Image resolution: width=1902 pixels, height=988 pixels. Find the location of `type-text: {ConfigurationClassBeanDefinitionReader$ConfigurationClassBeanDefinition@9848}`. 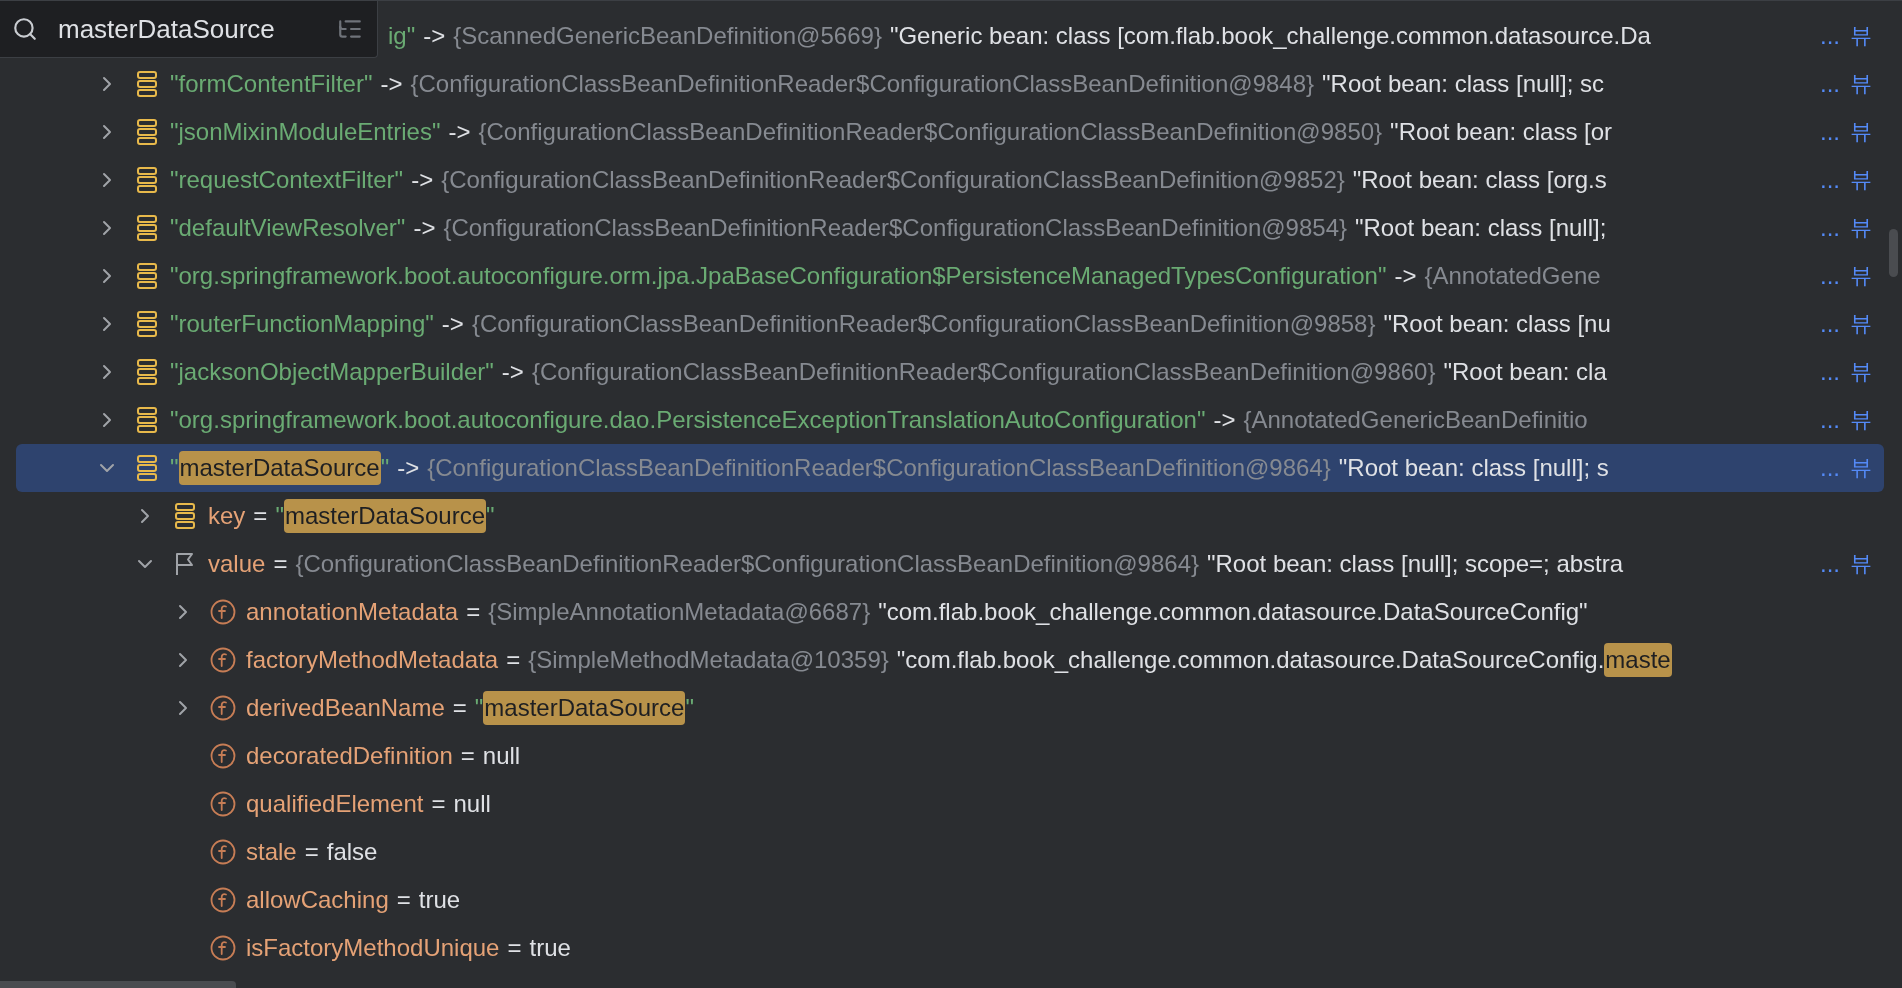

type-text: {ConfigurationClassBeanDefinitionReader$ConfigurationClassBeanDefinition@9848} is located at coordinates (862, 84).